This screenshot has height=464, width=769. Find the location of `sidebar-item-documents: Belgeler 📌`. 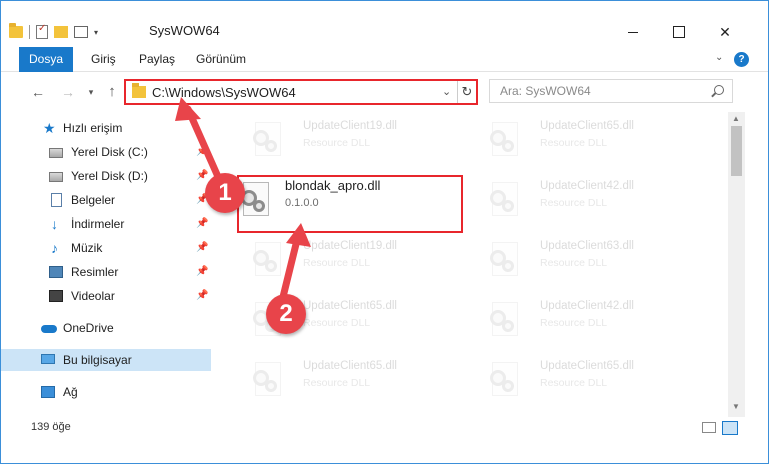

sidebar-item-documents: Belgeler 📌 is located at coordinates (106, 200).